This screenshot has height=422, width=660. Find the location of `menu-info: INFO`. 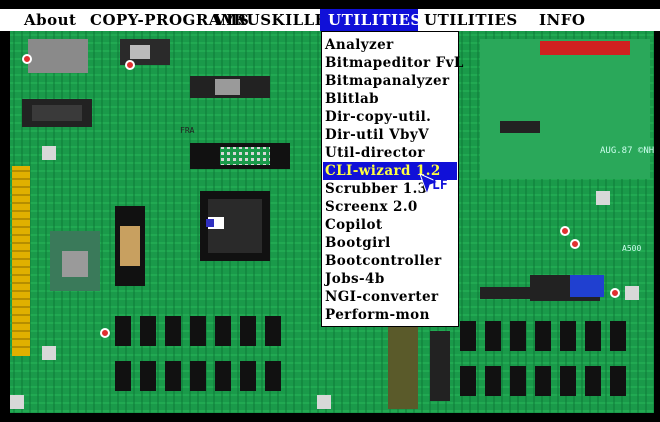

menu-info: INFO is located at coordinates (562, 20).